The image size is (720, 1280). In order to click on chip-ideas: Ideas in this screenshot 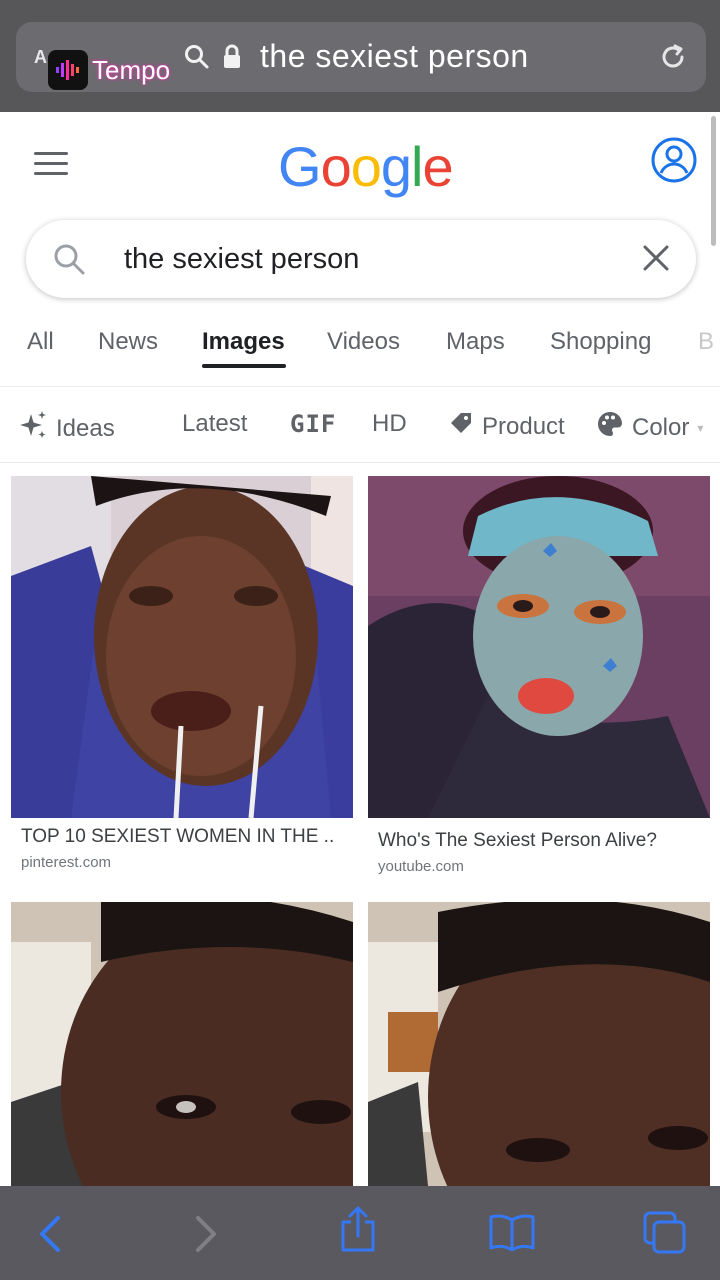, I will do `click(66, 428)`.